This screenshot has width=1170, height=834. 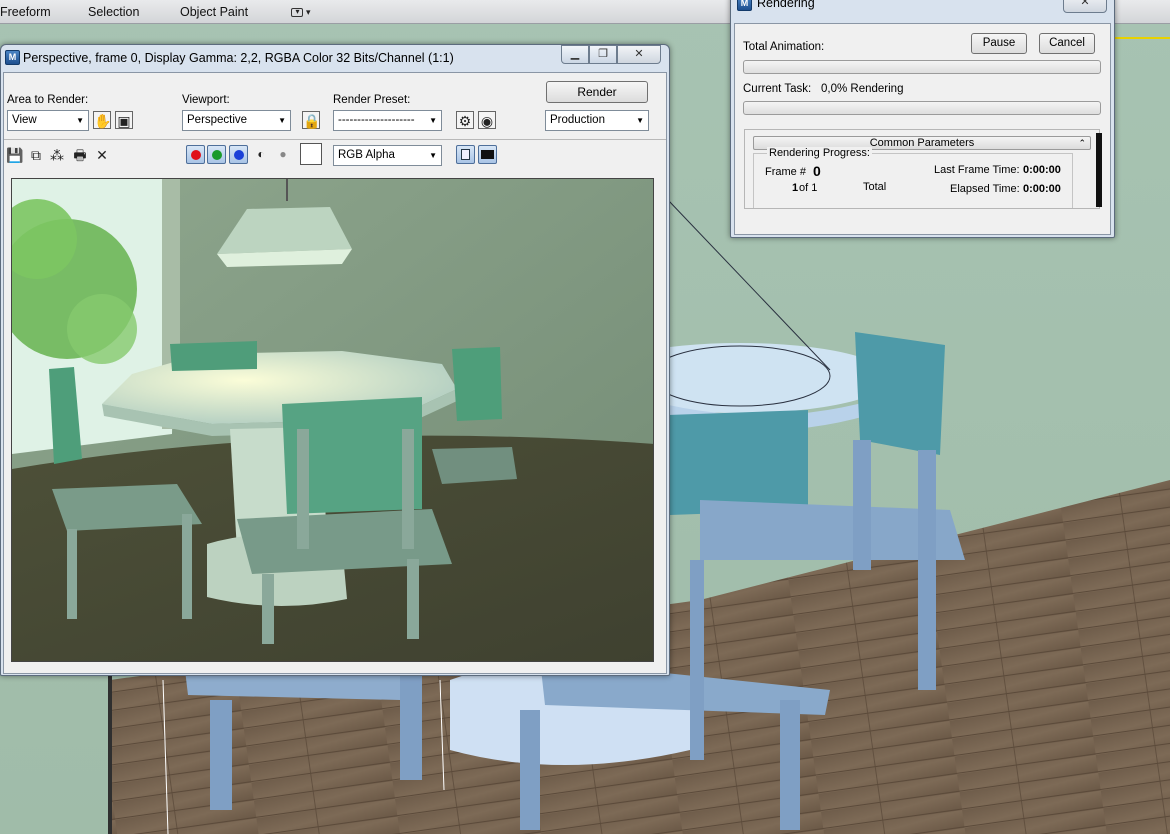 I want to click on display-channel-dropdown: RGB Alpha ▼, so click(x=387, y=155).